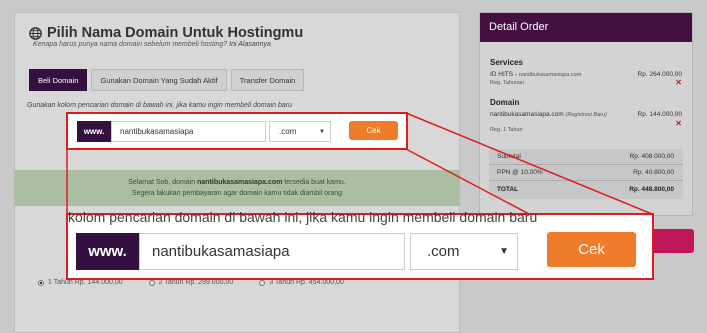 The height and width of the screenshot is (333, 707). What do you see at coordinates (300, 131) in the screenshot?
I see `tld-select: .com ▼` at bounding box center [300, 131].